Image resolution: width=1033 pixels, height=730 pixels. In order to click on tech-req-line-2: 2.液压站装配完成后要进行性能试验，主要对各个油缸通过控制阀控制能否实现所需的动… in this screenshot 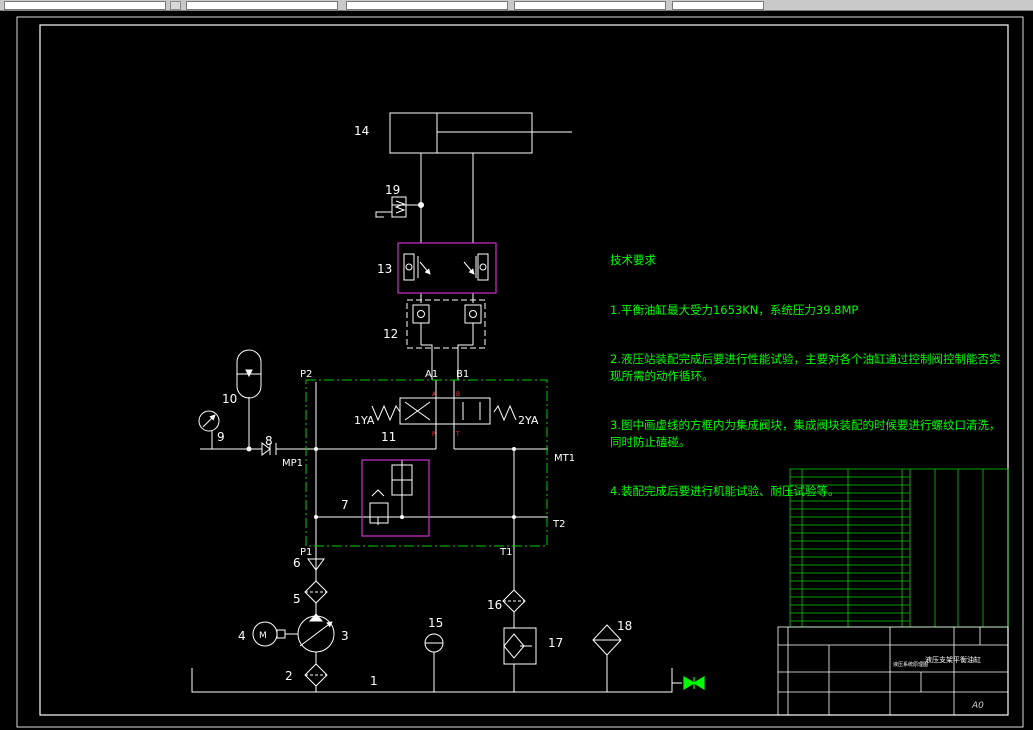, I will do `click(805, 367)`.